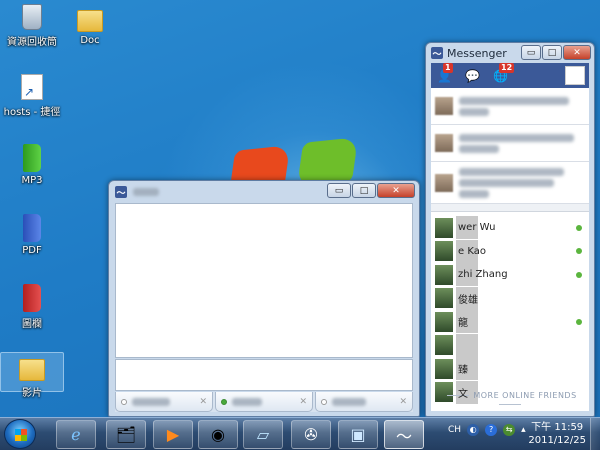 This screenshot has width=600, height=450. I want to click on desktop-icon-label: PDF, so click(32, 250).